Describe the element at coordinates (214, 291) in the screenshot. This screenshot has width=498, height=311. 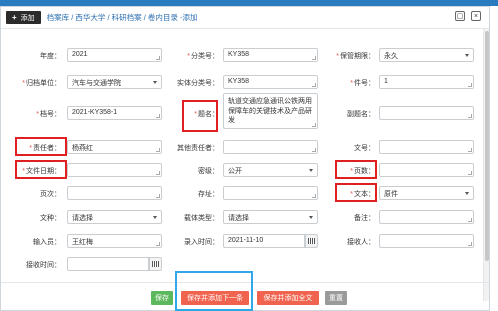
I see `highlight-box-blue` at that location.